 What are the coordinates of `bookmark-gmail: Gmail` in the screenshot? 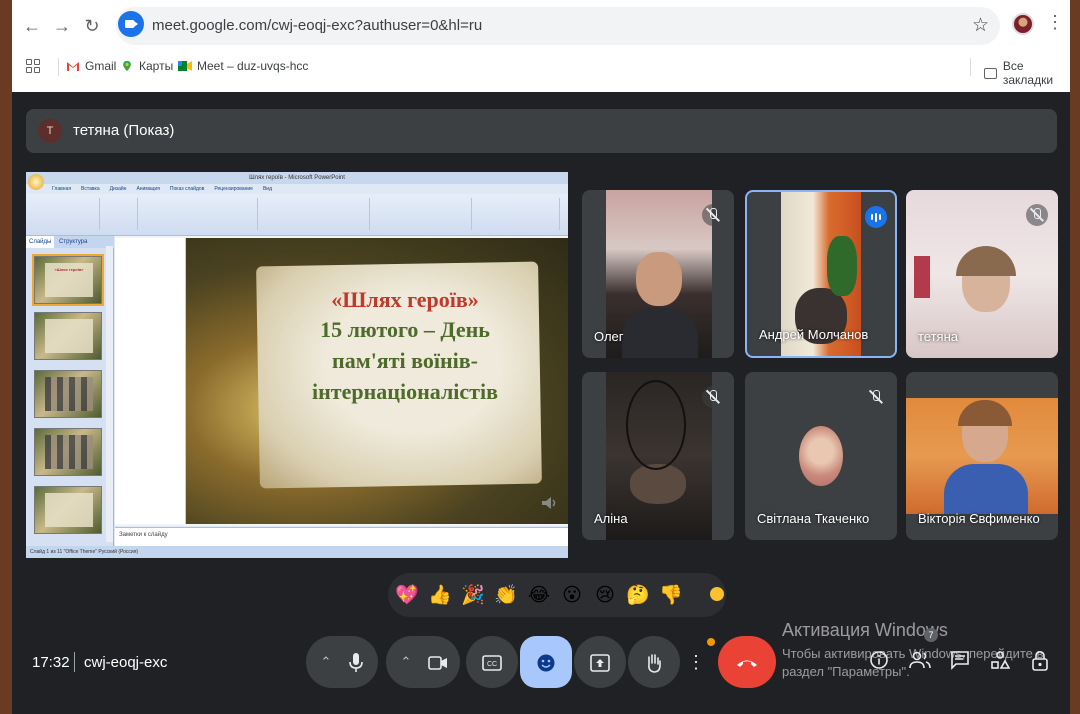 It's located at (91, 66).